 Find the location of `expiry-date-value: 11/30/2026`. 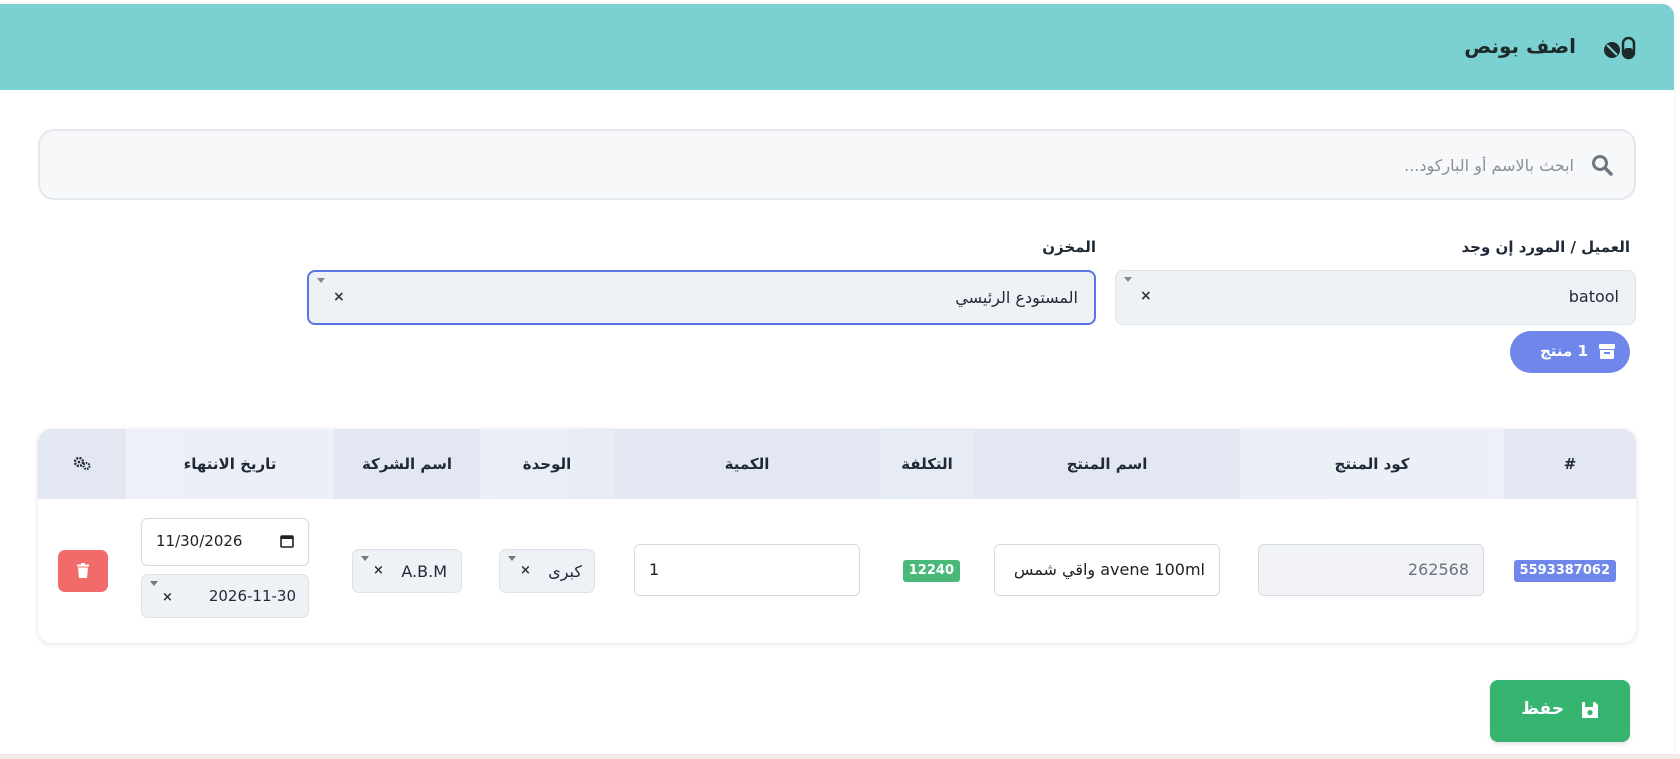

expiry-date-value: 11/30/2026 is located at coordinates (199, 541).